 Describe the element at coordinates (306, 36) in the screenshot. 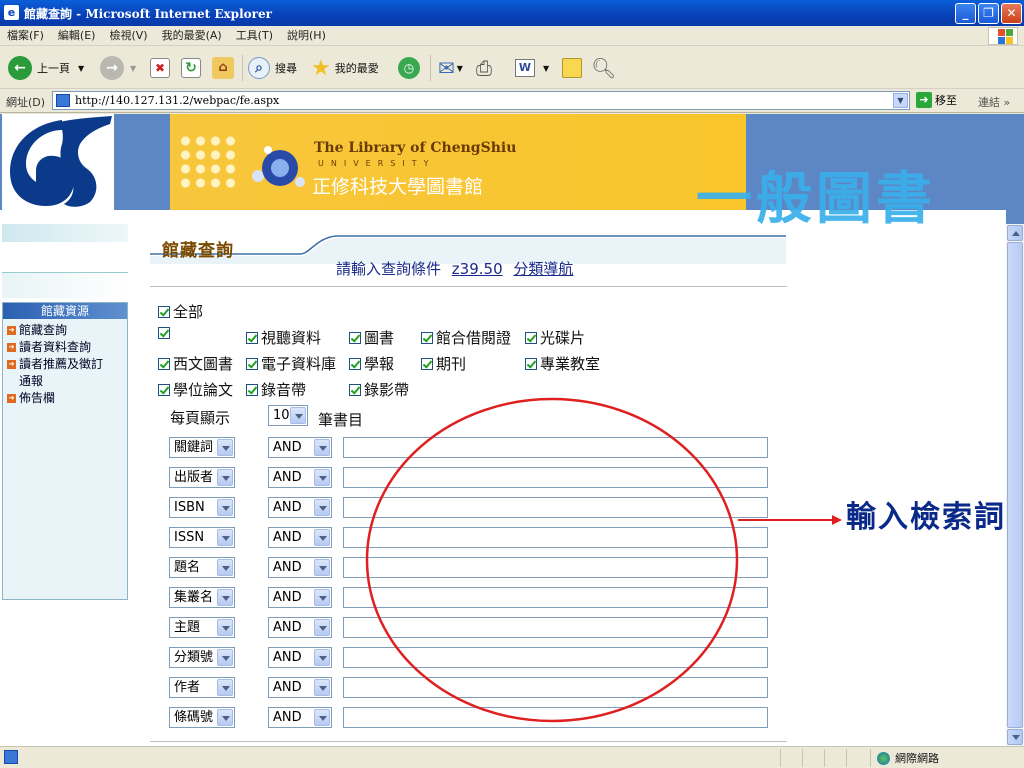

I see `menu-help: 說明(H)` at that location.